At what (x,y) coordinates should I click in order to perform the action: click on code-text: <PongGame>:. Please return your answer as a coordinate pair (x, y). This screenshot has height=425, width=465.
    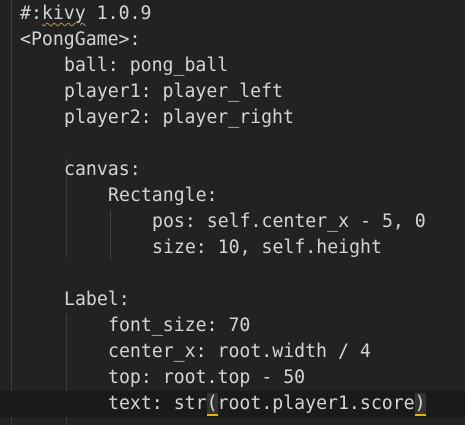
    Looking at the image, I should click on (80, 40).